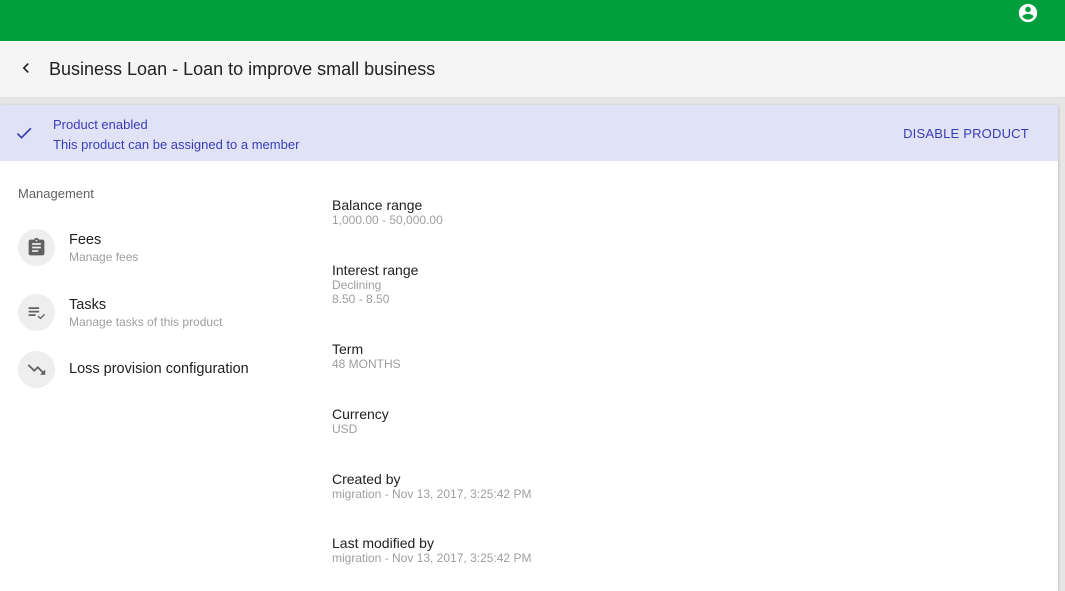 The height and width of the screenshot is (591, 1065). What do you see at coordinates (375, 270) in the screenshot?
I see `interest-range-label: Interest range` at bounding box center [375, 270].